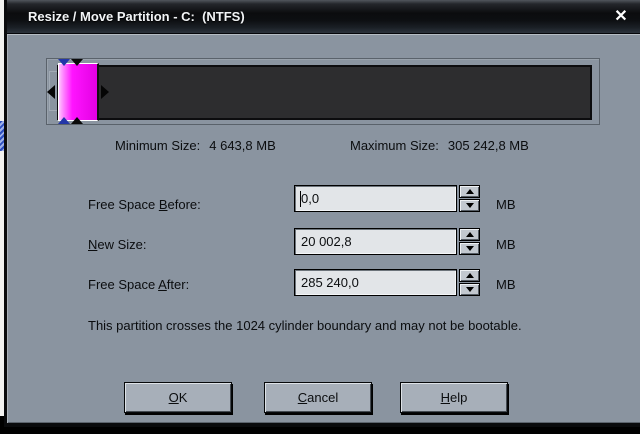 This screenshot has height=434, width=640. Describe the element at coordinates (78, 92) in the screenshot. I see `partition-block` at that location.